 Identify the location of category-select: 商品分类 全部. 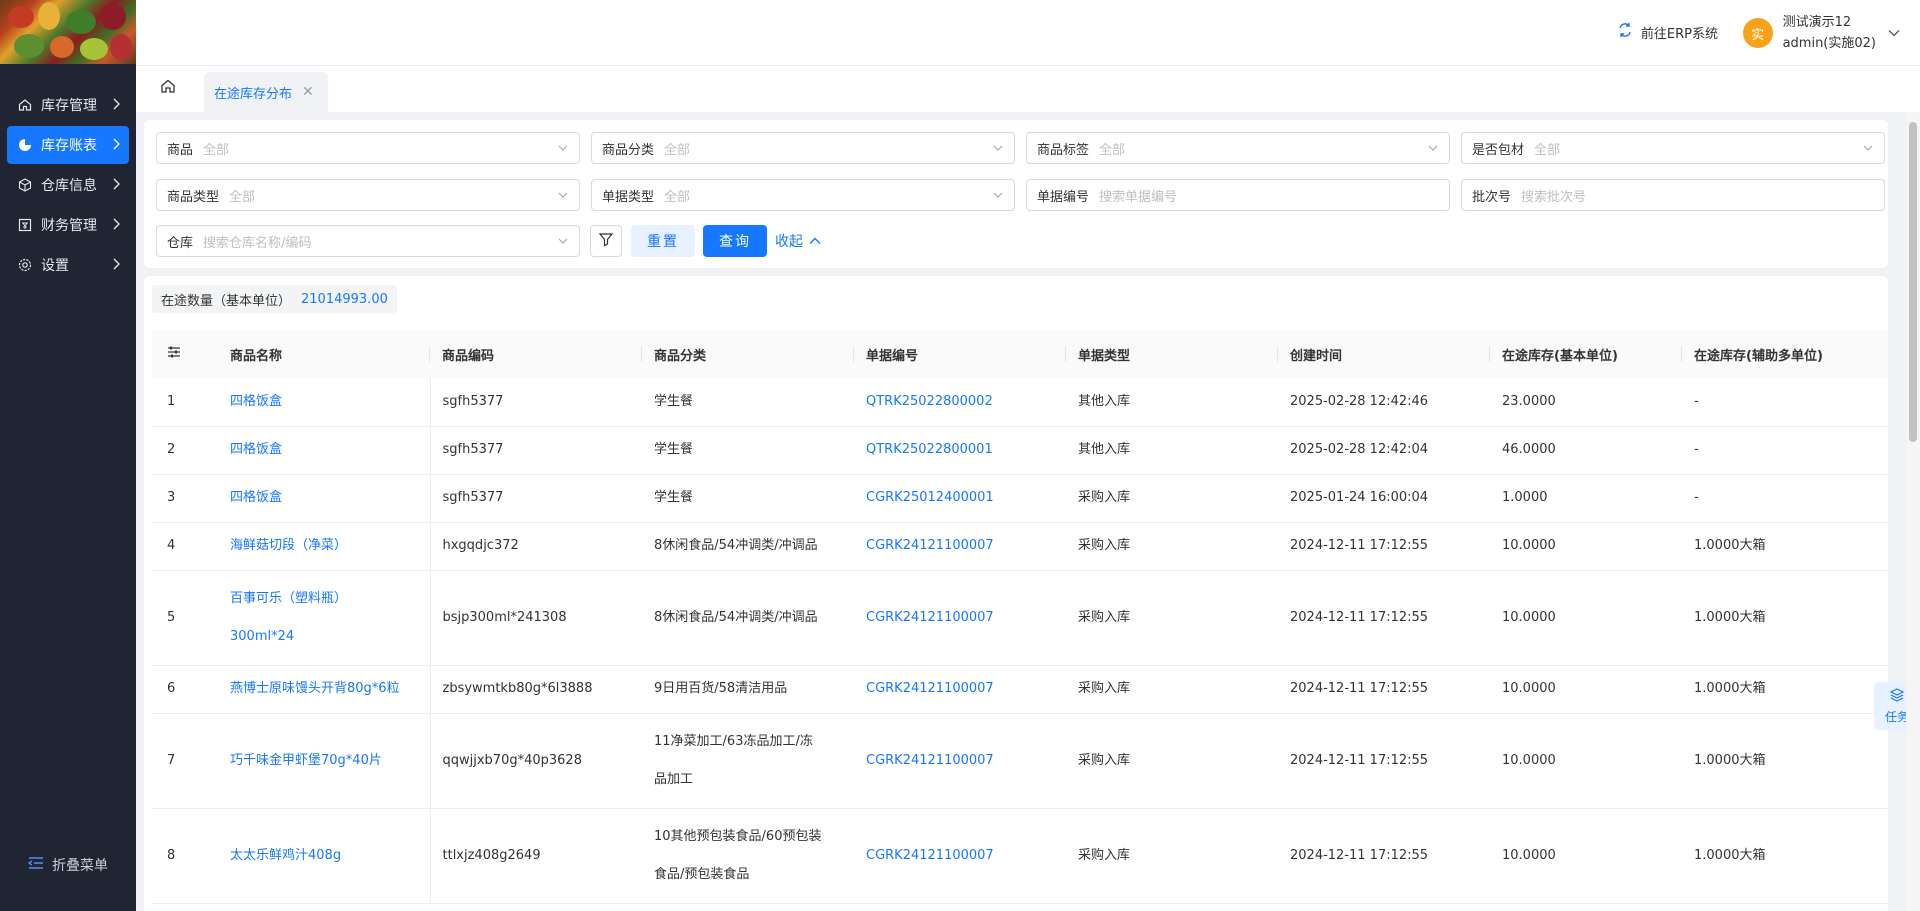
(803, 148).